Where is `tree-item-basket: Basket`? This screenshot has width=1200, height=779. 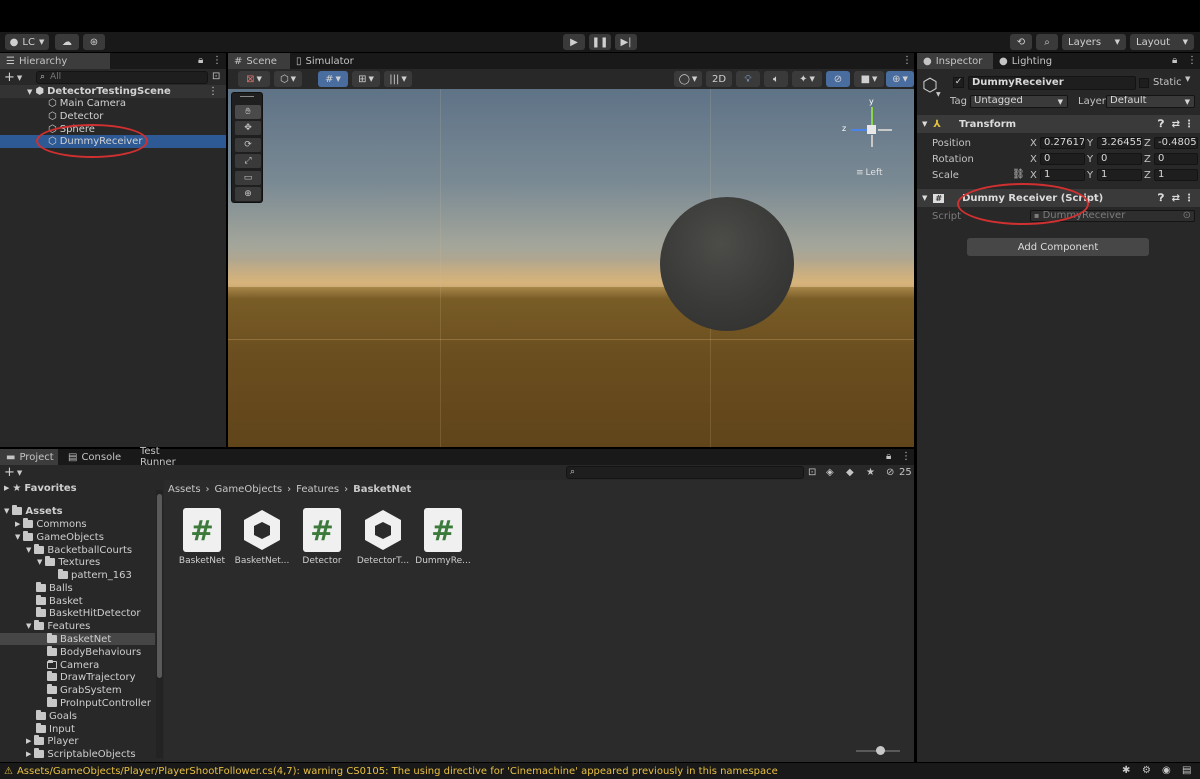 tree-item-basket: Basket is located at coordinates (77, 601).